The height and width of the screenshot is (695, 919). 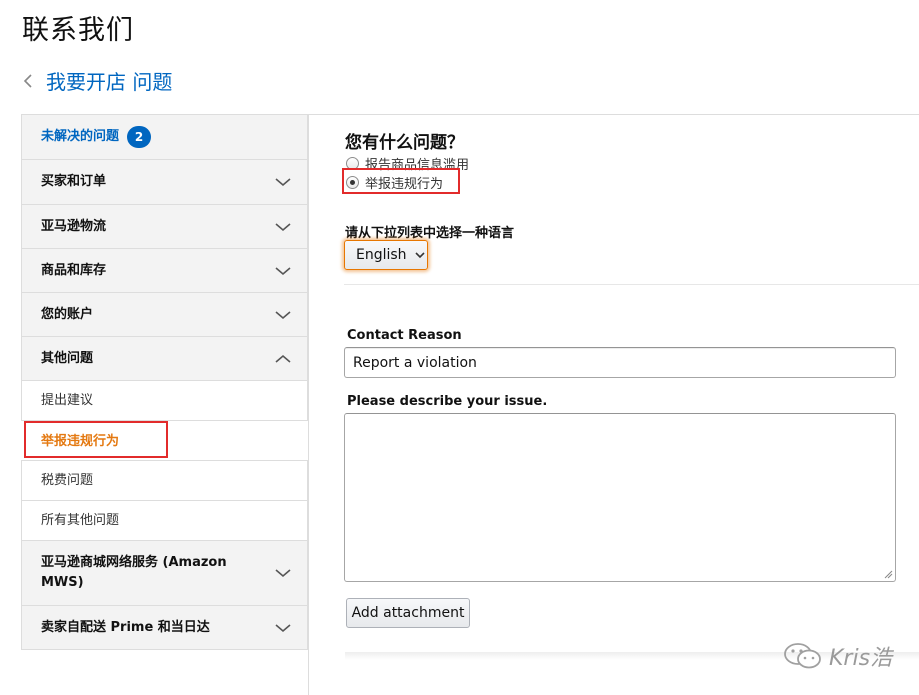 What do you see at coordinates (78, 30) in the screenshot?
I see `page-title: 联系我们` at bounding box center [78, 30].